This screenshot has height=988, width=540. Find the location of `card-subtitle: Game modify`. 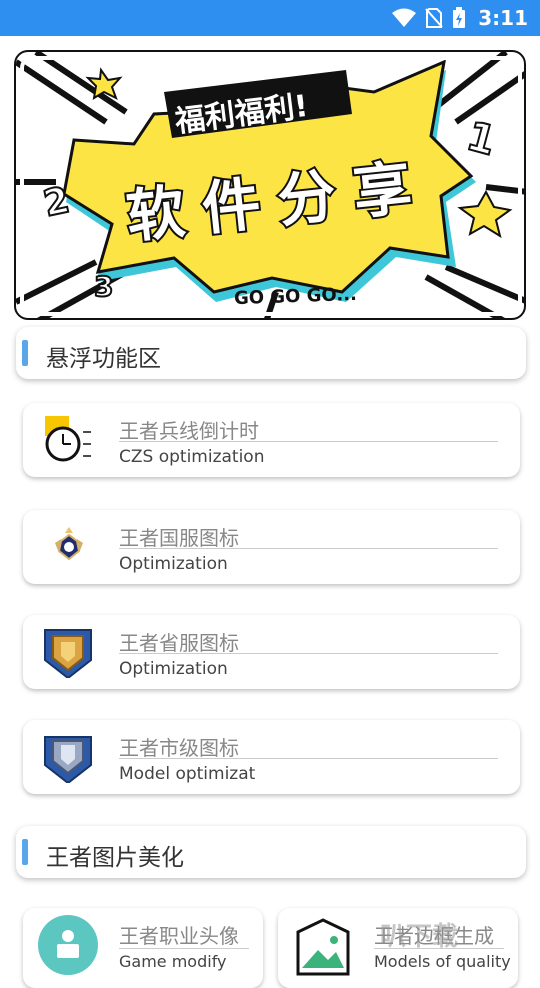

card-subtitle: Game modify is located at coordinates (173, 961).